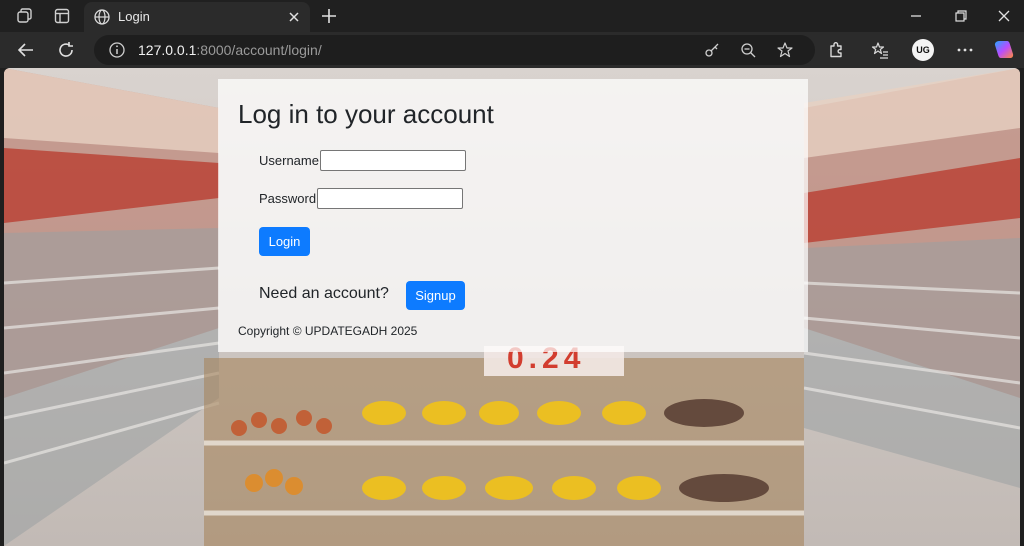  Describe the element at coordinates (230, 50) in the screenshot. I see `url-text: 127.0.0.1:8000/account/login/` at that location.